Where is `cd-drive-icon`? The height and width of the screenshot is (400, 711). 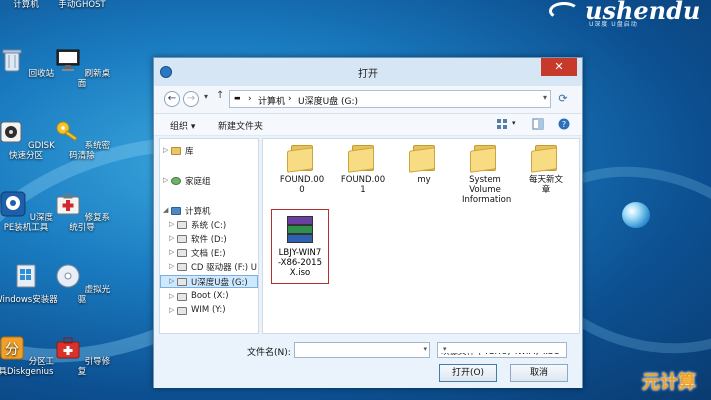
cd-drive-icon is located at coordinates (182, 267).